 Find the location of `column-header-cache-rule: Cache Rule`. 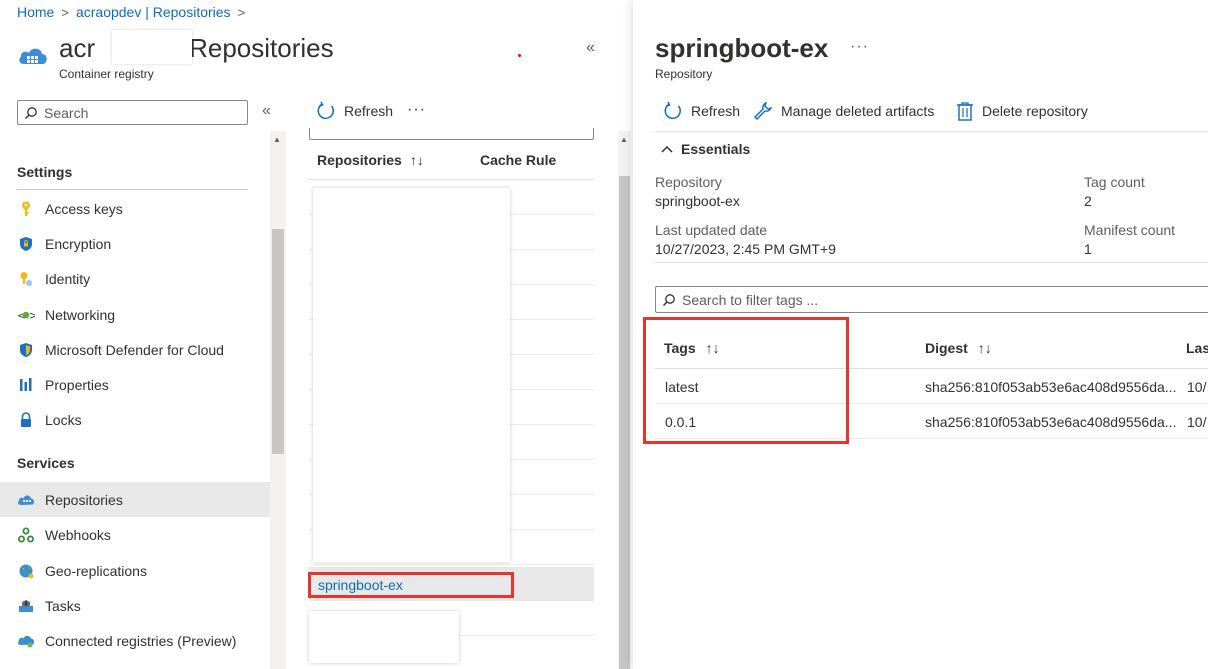

column-header-cache-rule: Cache Rule is located at coordinates (518, 160).